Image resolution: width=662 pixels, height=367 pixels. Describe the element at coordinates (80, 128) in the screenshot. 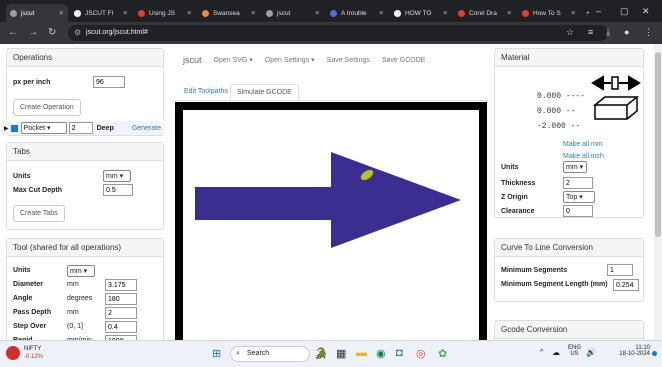

I see `operation-depth-input` at that location.